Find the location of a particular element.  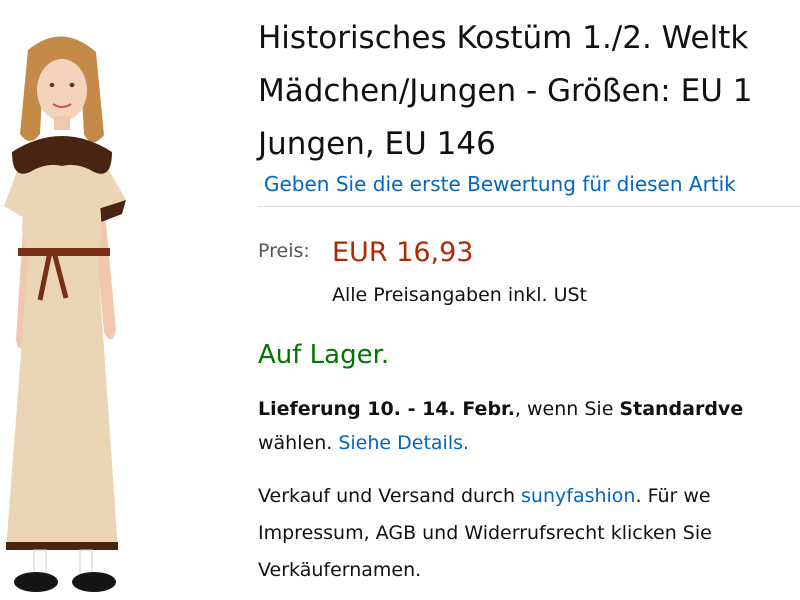

seller-text: Verkauf und Versand durch is located at coordinates (390, 496).